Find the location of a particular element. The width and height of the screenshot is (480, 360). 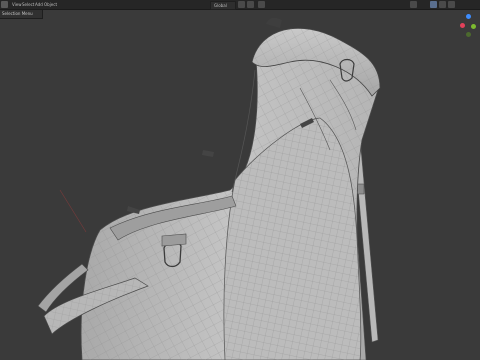

shading-rendered-icon is located at coordinates (451, 4).